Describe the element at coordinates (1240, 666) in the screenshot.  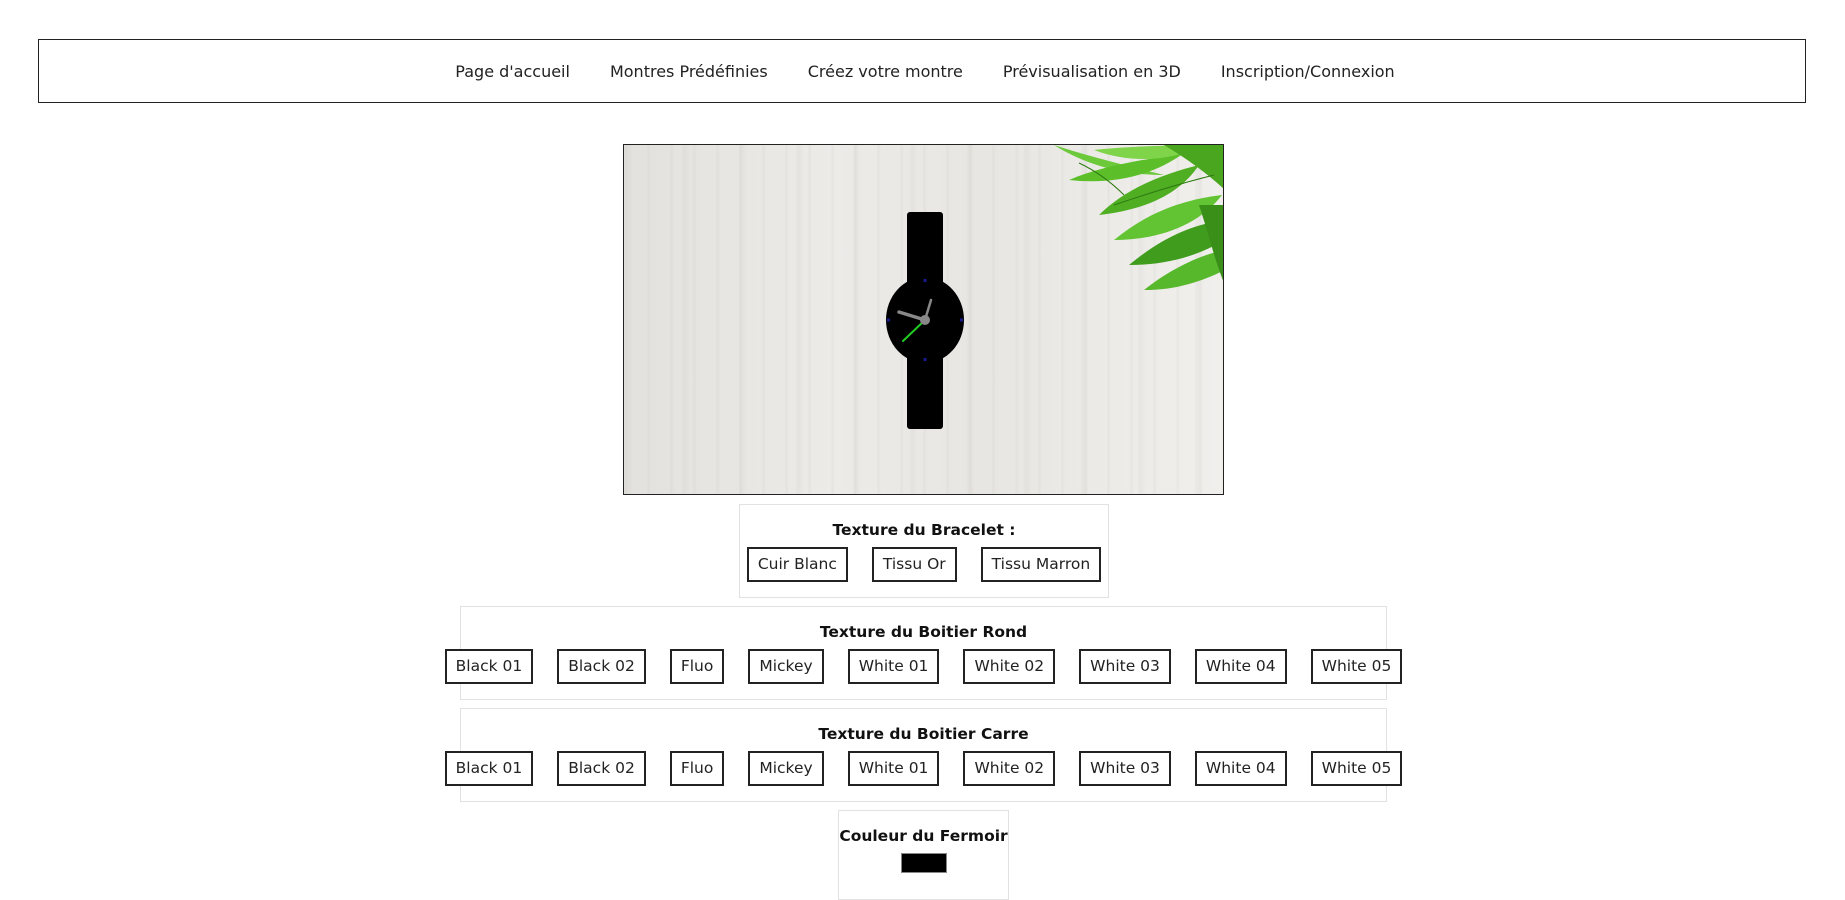
I see `boitier-rond-option-white-04: White 04` at that location.